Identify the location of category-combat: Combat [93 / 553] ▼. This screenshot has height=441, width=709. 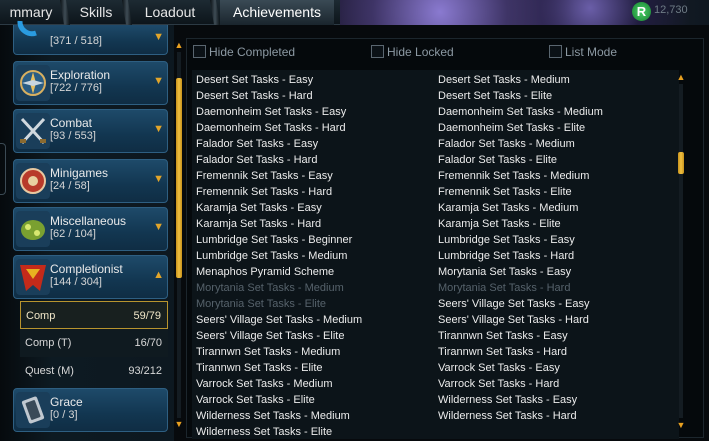
(90, 131).